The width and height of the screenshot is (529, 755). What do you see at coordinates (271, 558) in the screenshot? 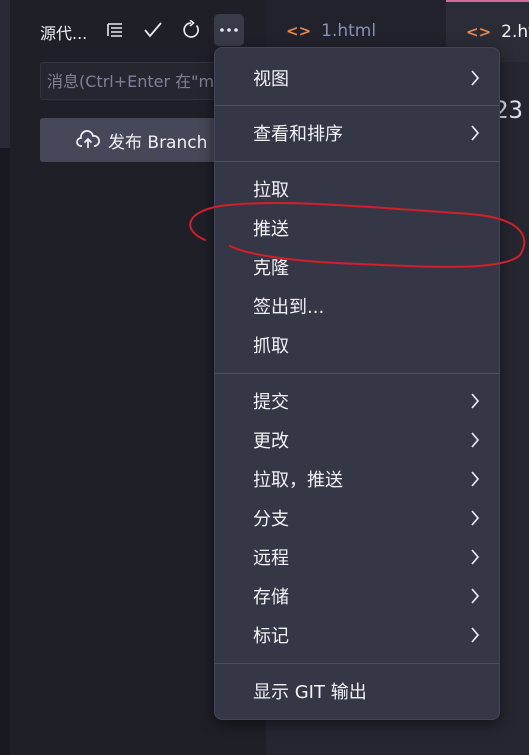
I see `menu-item-label: 远程` at bounding box center [271, 558].